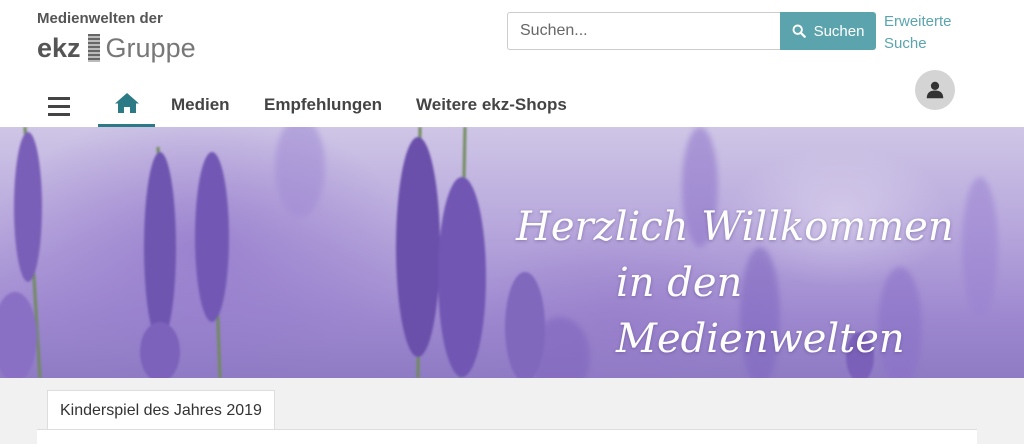 The height and width of the screenshot is (444, 1024). I want to click on logo-tagline: Medienwelten der, so click(100, 18).